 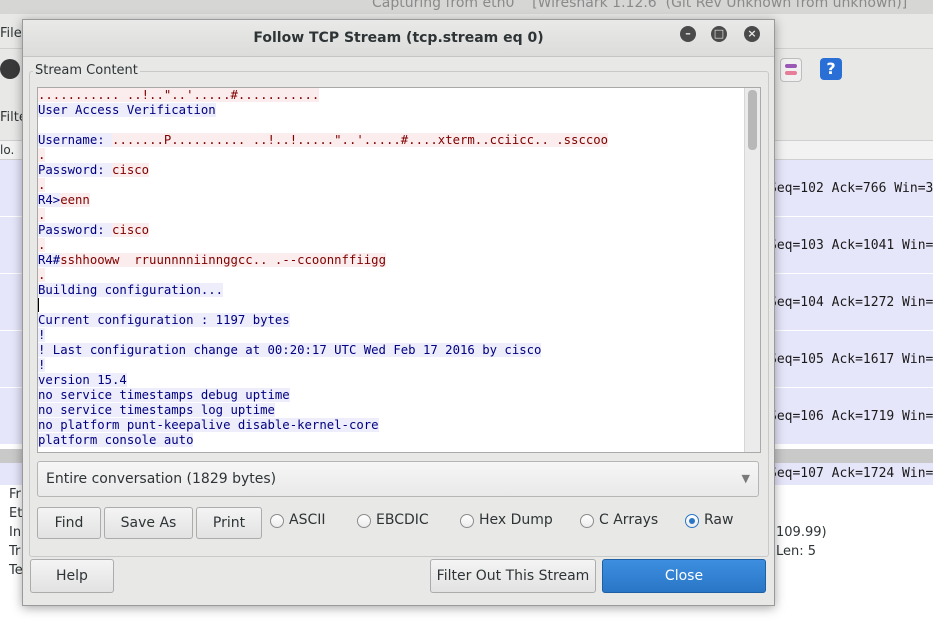 What do you see at coordinates (7, 150) in the screenshot?
I see `column-no: lo.` at bounding box center [7, 150].